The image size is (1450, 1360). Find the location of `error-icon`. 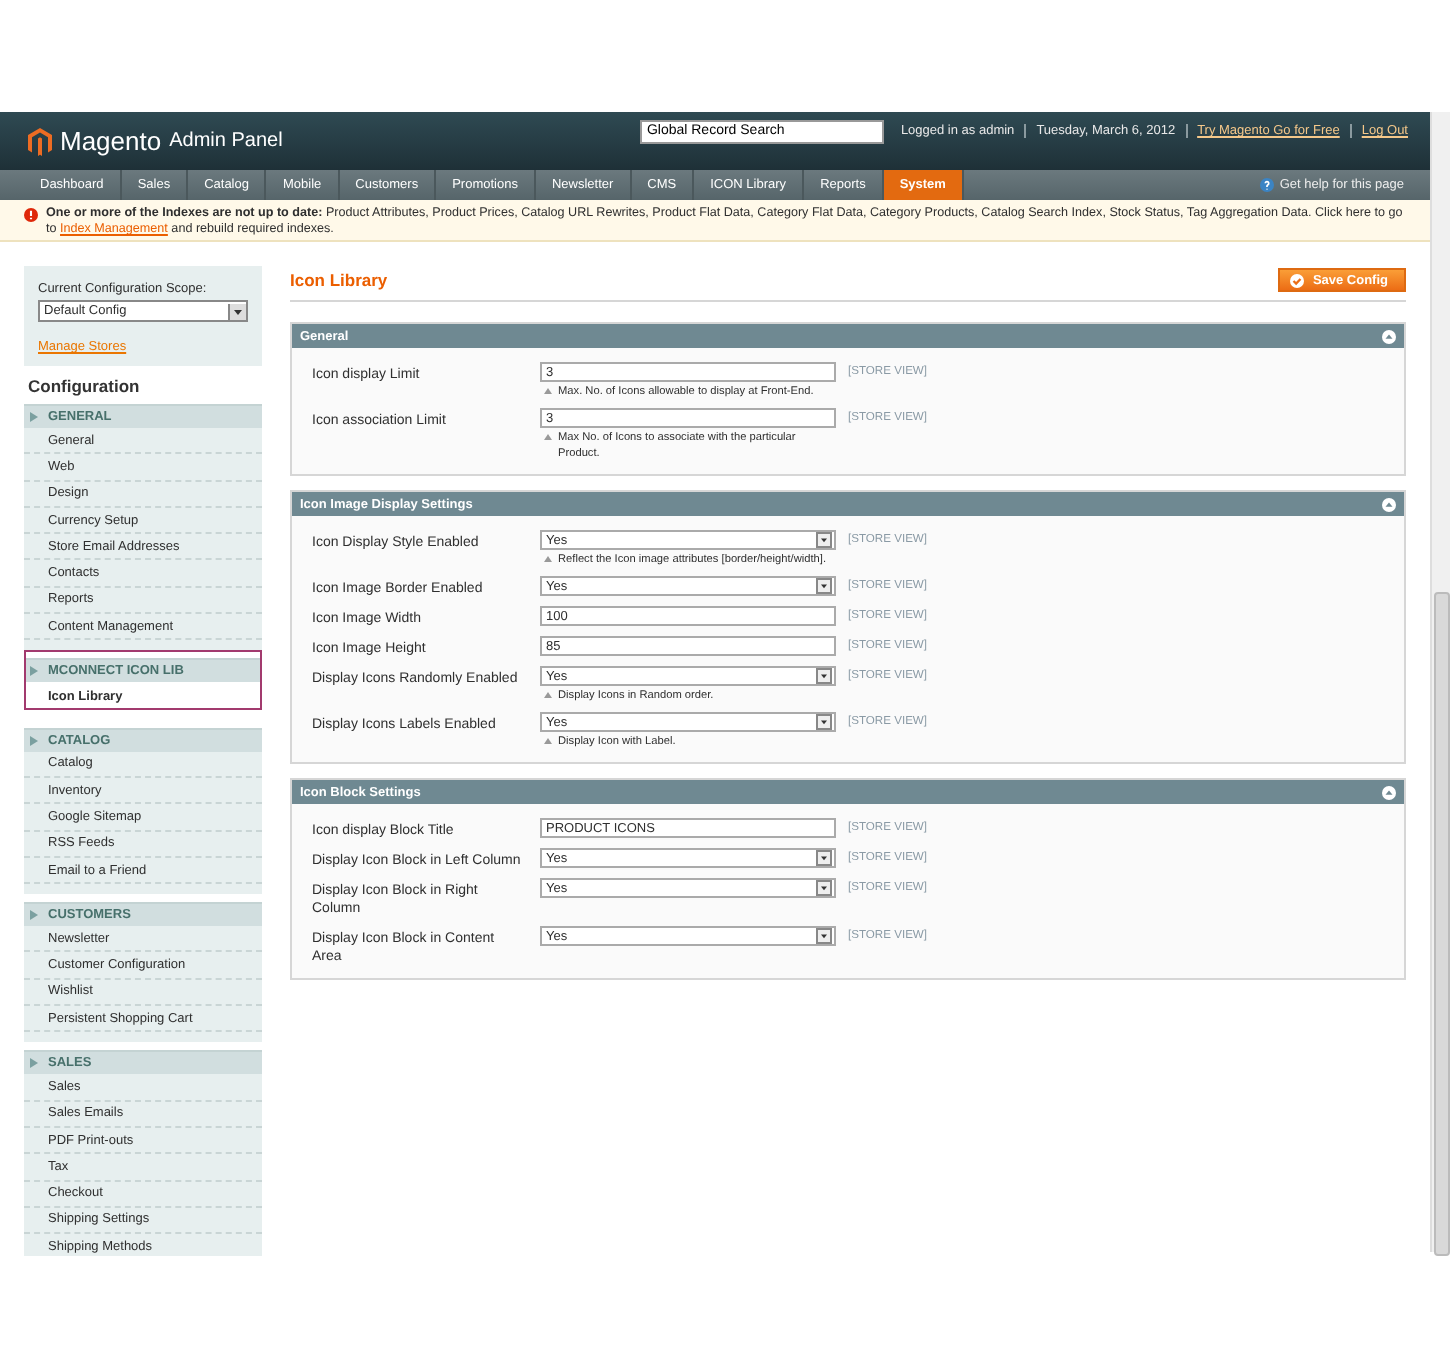

error-icon is located at coordinates (31, 215).